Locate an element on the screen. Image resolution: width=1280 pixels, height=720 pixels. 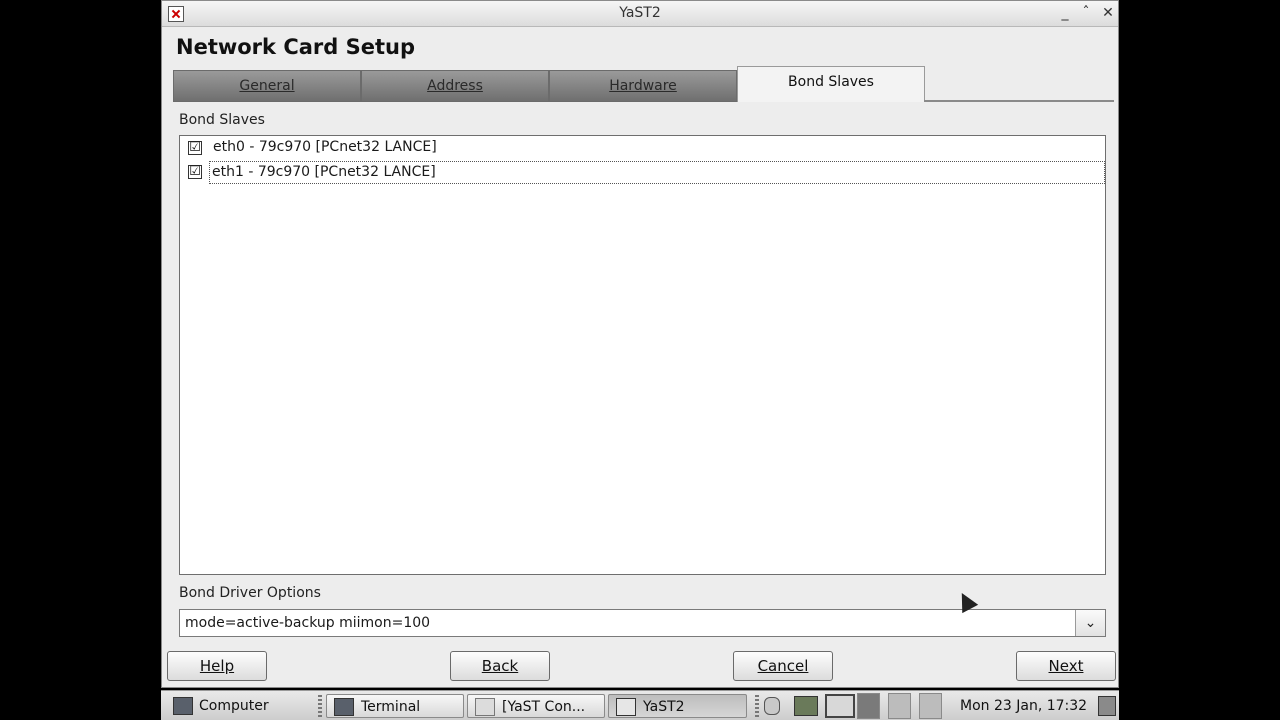
tab-address: Address is located at coordinates (455, 86).